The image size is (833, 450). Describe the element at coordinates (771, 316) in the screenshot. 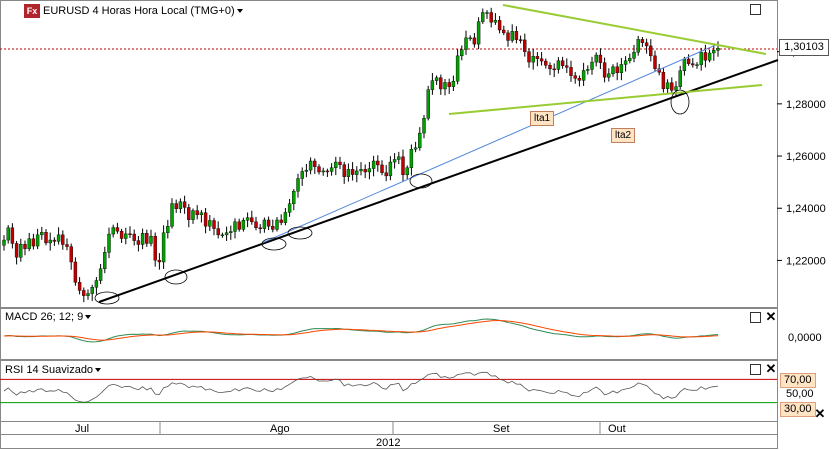

I see `macd-close-icon: ✕` at that location.